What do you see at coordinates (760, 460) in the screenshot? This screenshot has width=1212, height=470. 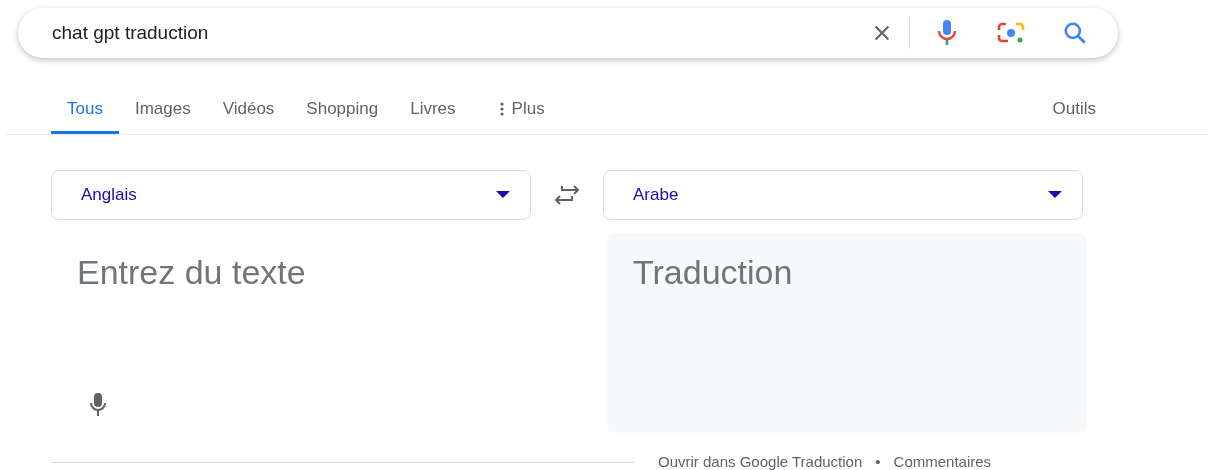 I see `open-in-translate-link: Ouvrir dans Google Traduction` at bounding box center [760, 460].